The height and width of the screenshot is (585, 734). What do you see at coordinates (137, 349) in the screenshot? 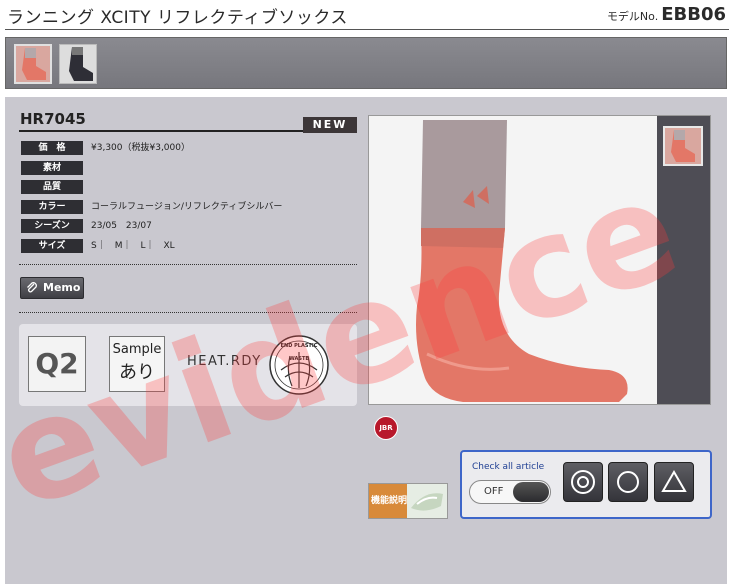
I see `sample-badge-line1: Sample` at bounding box center [137, 349].